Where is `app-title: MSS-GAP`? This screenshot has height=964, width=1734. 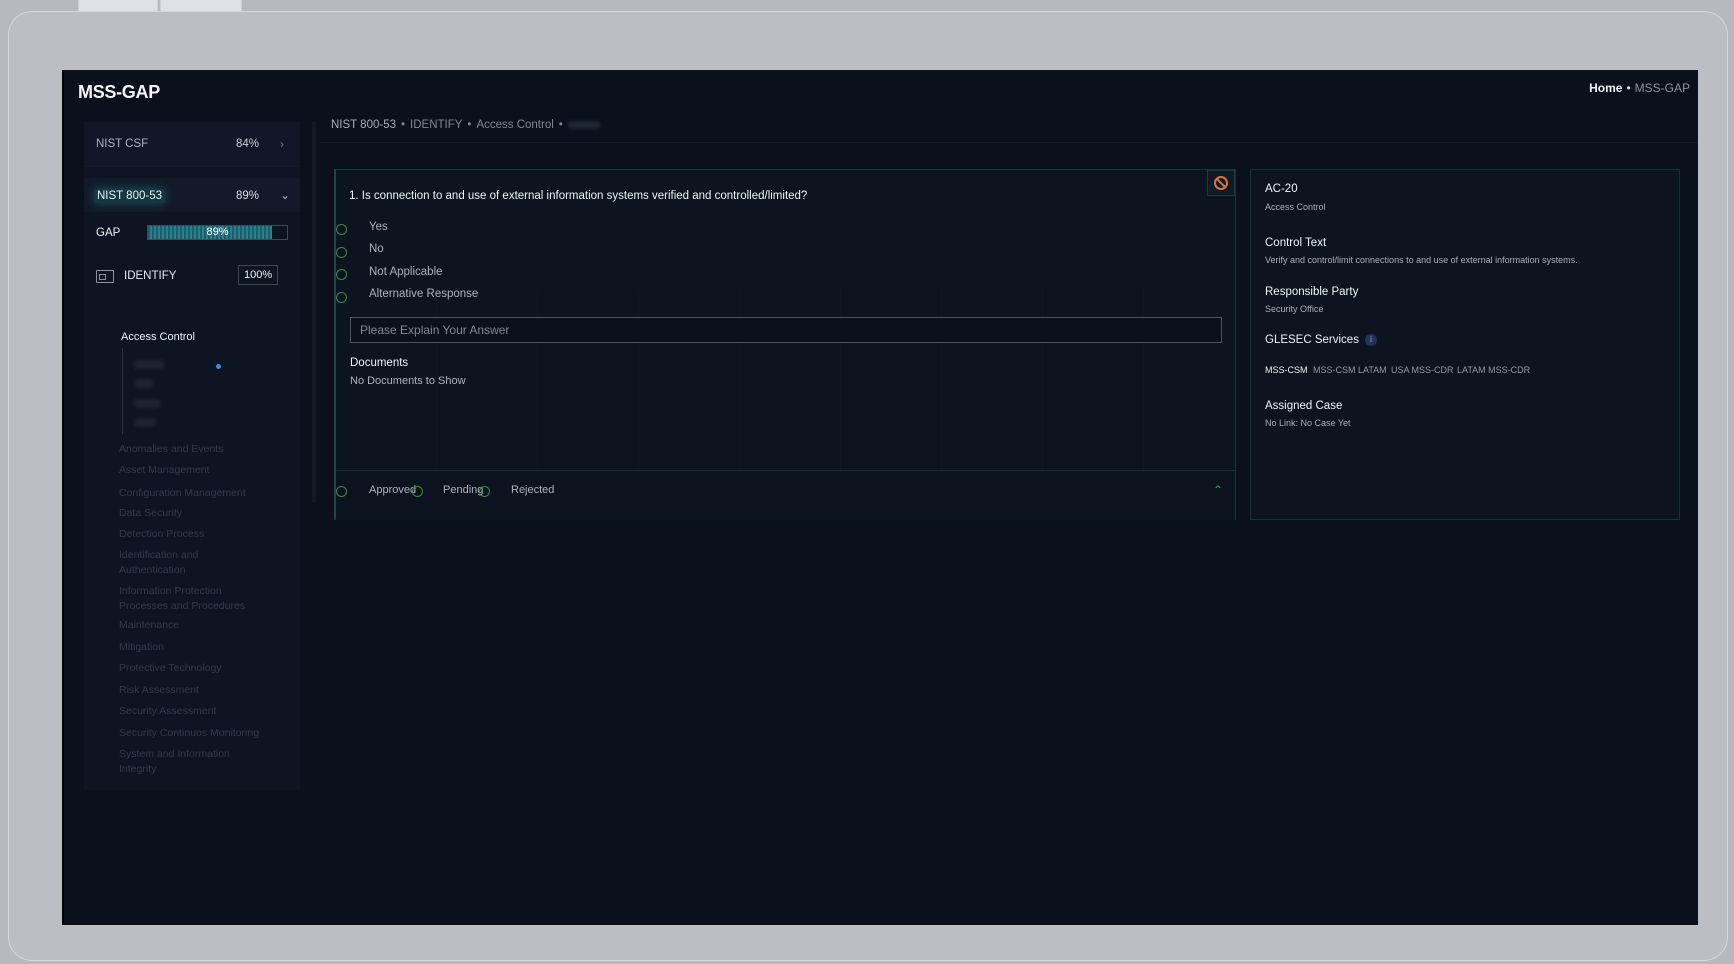 app-title: MSS-GAP is located at coordinates (119, 92).